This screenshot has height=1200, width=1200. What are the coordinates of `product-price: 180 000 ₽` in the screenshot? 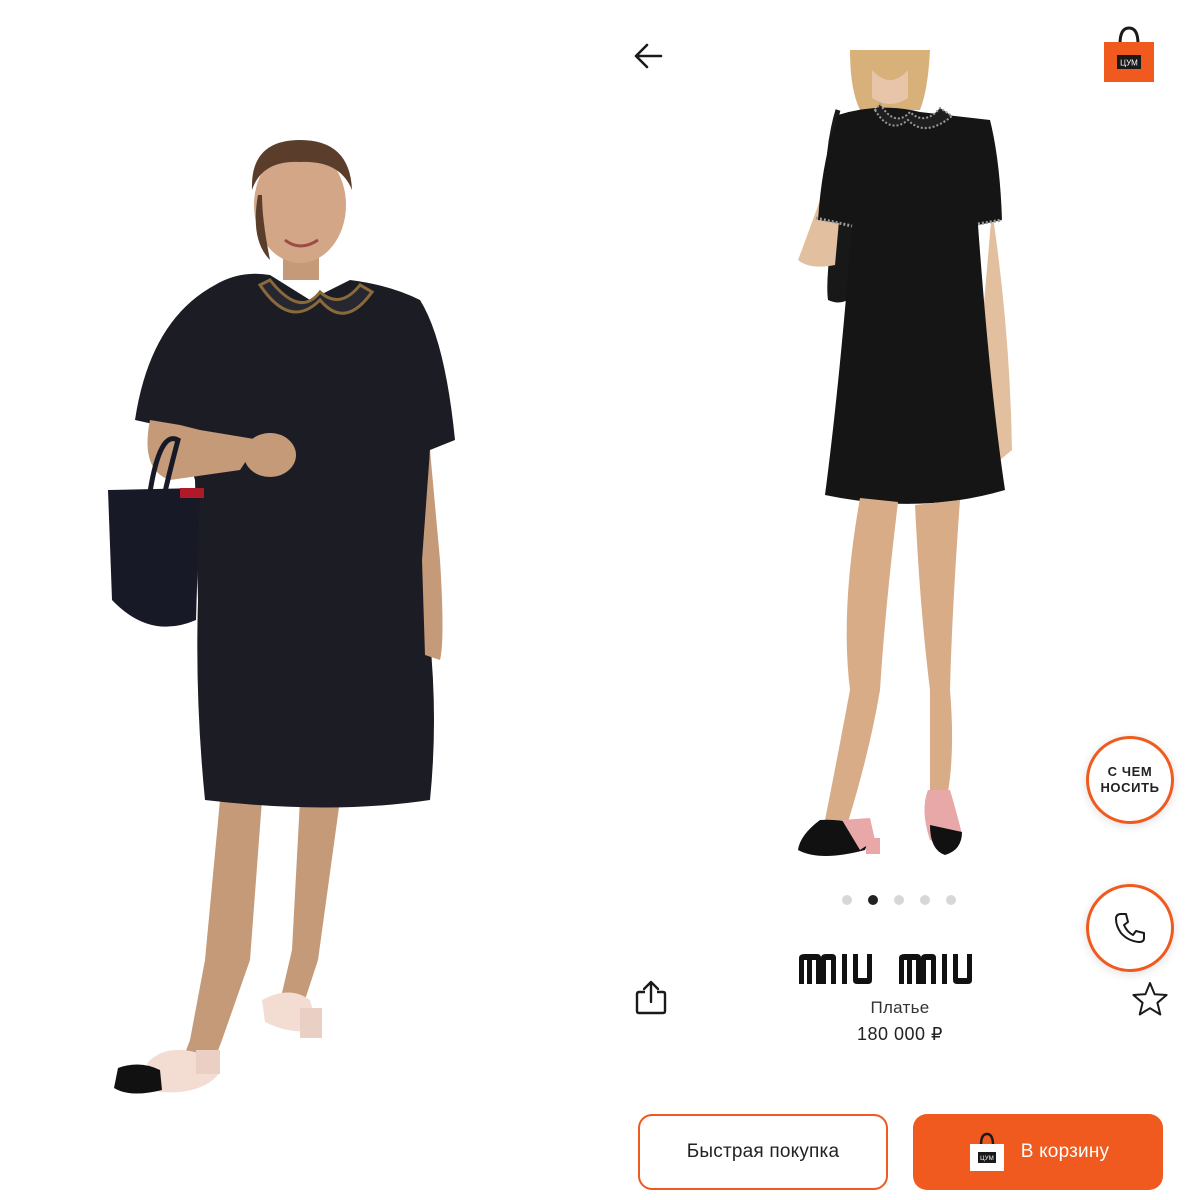 It's located at (900, 1034).